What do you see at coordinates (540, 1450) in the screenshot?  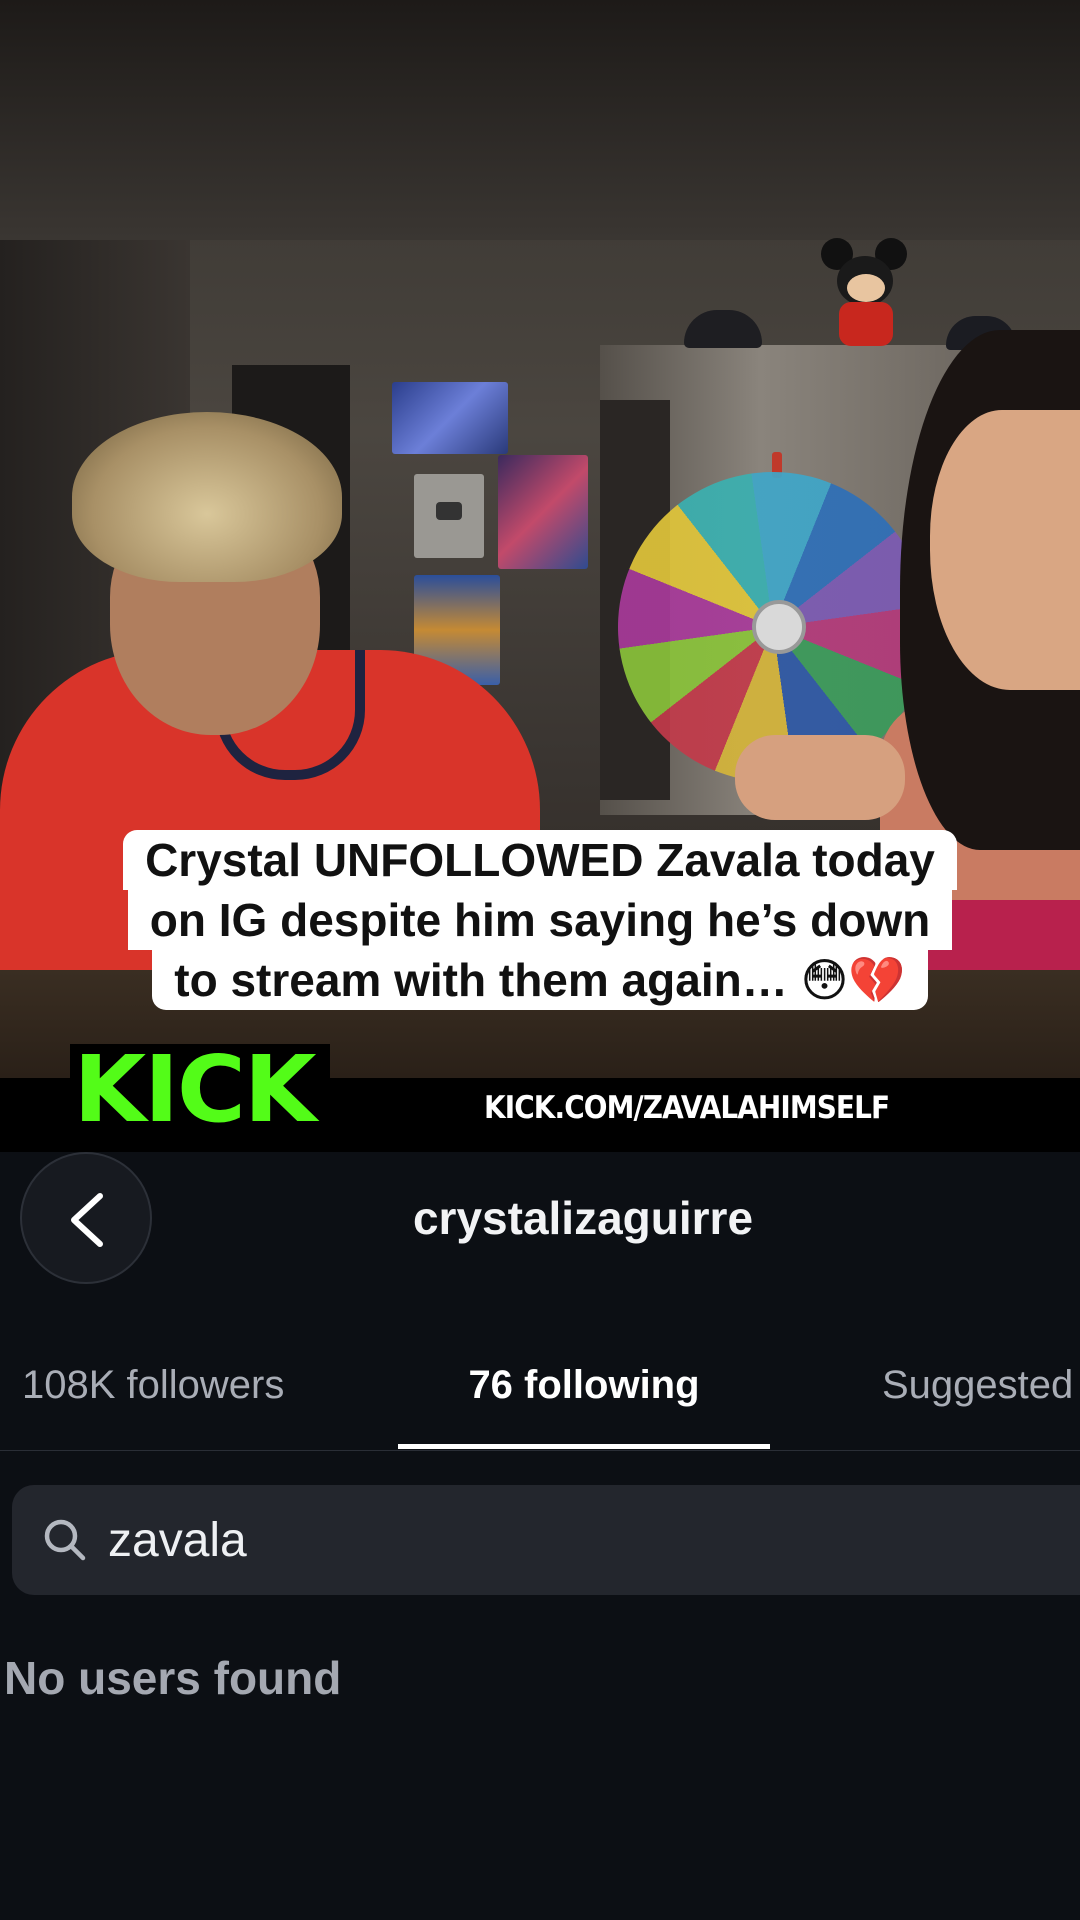 I see `divider` at bounding box center [540, 1450].